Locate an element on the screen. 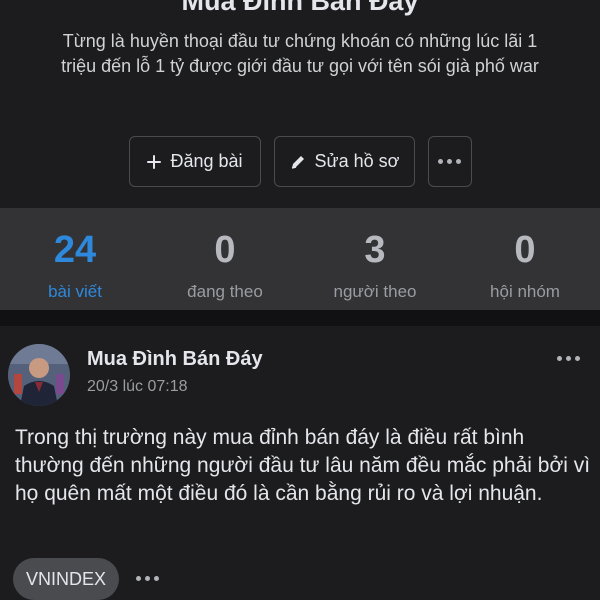 The image size is (600, 600). post-timestamp: 20/3 lúc 07:18 is located at coordinates (137, 387).